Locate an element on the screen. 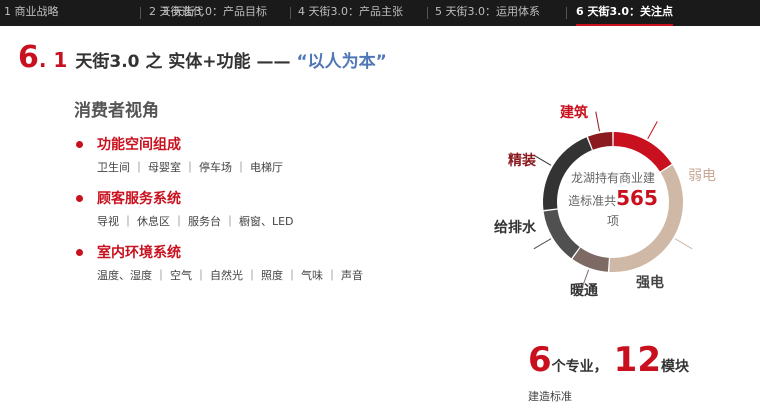 The image size is (760, 417). summary-stats: 6 个专业， 12 模块 is located at coordinates (608, 360).